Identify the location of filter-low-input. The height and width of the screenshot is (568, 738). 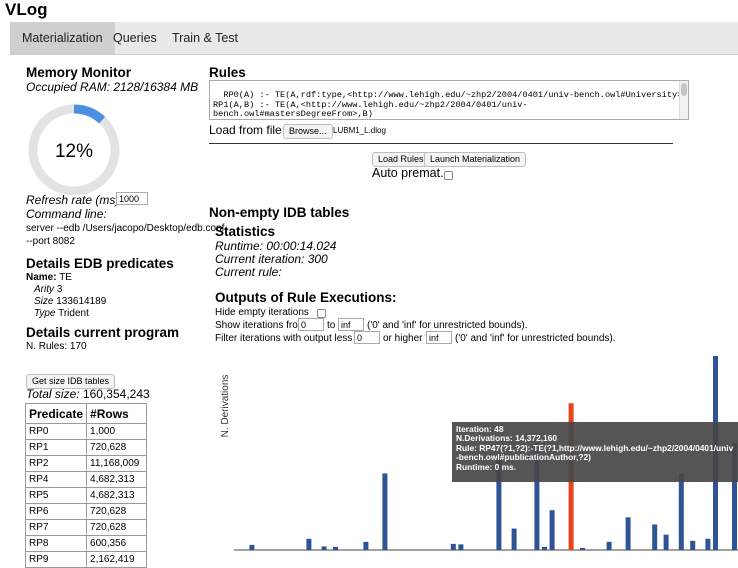
(367, 337).